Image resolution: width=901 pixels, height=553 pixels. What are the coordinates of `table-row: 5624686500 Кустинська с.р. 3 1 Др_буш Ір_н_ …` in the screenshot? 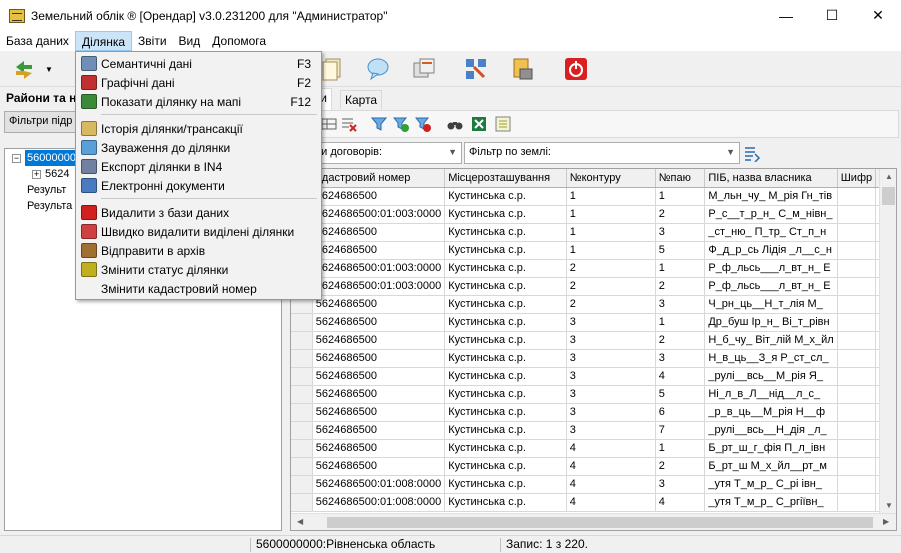 It's located at (593, 322).